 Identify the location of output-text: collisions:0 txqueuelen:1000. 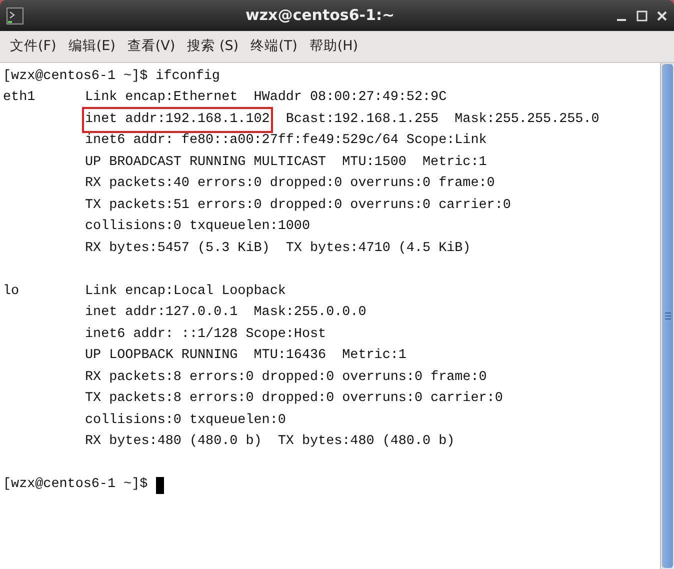
(197, 227).